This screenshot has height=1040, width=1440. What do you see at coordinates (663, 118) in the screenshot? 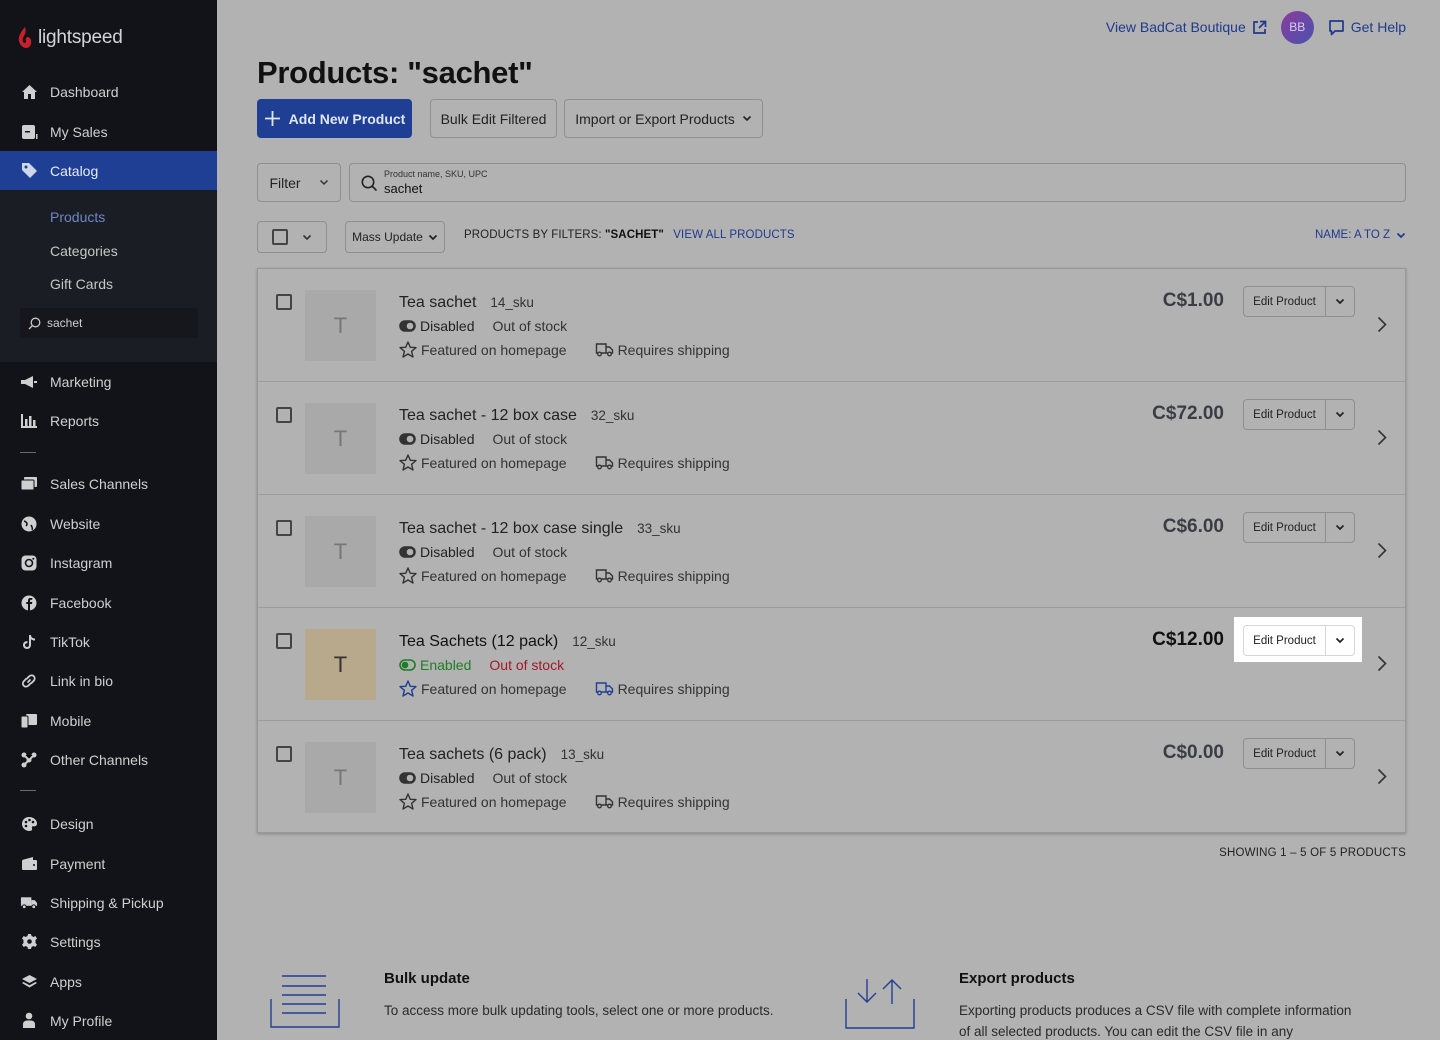
I see `import-export-button: Import or Export Products` at bounding box center [663, 118].